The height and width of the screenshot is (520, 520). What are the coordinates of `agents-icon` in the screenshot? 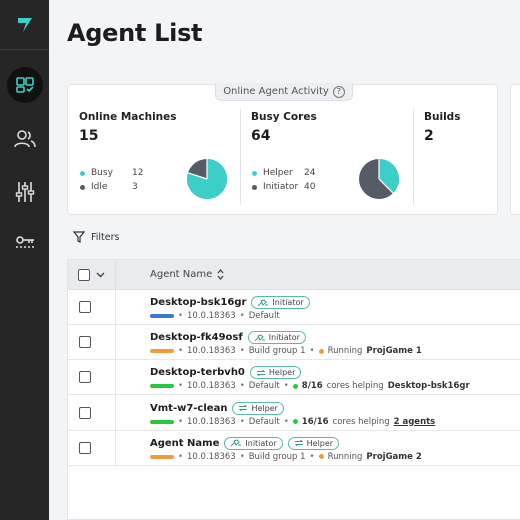 It's located at (24, 85).